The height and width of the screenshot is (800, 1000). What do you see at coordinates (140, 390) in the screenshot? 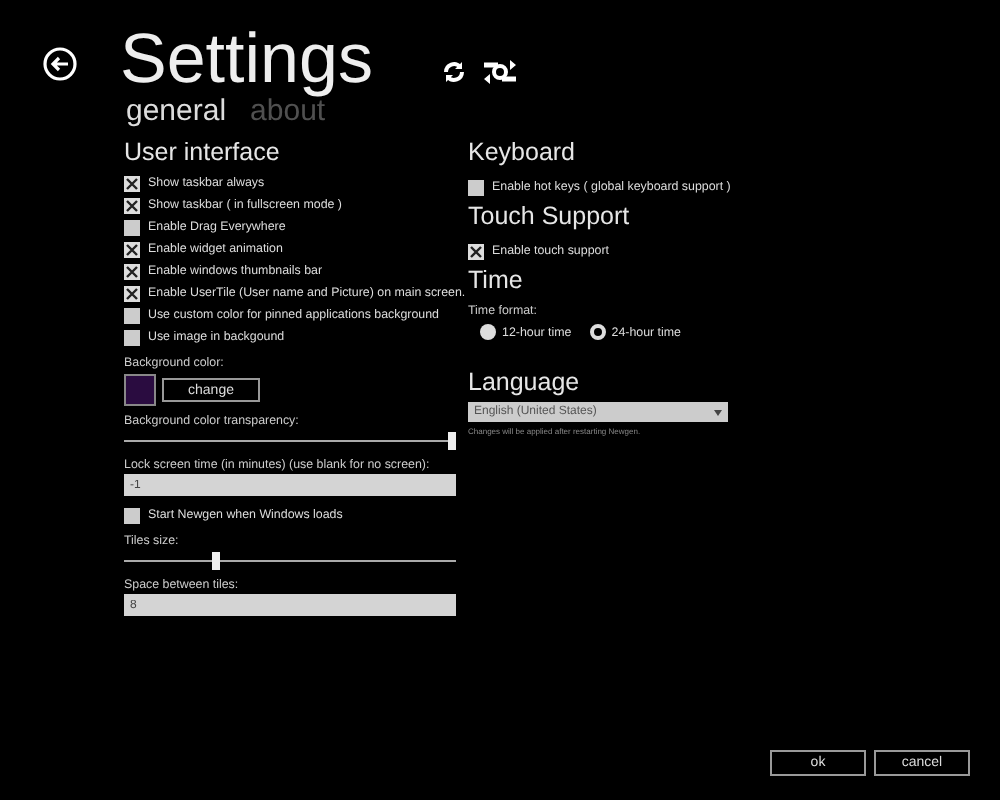
I see `color-swatch` at bounding box center [140, 390].